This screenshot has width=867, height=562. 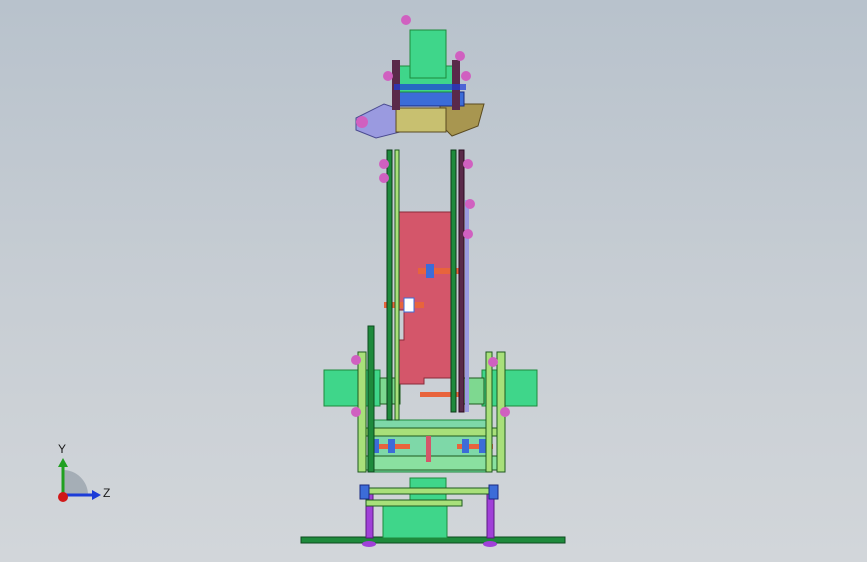 What do you see at coordinates (391, 446) in the screenshot?
I see `nut-shoulder-l2` at bounding box center [391, 446].